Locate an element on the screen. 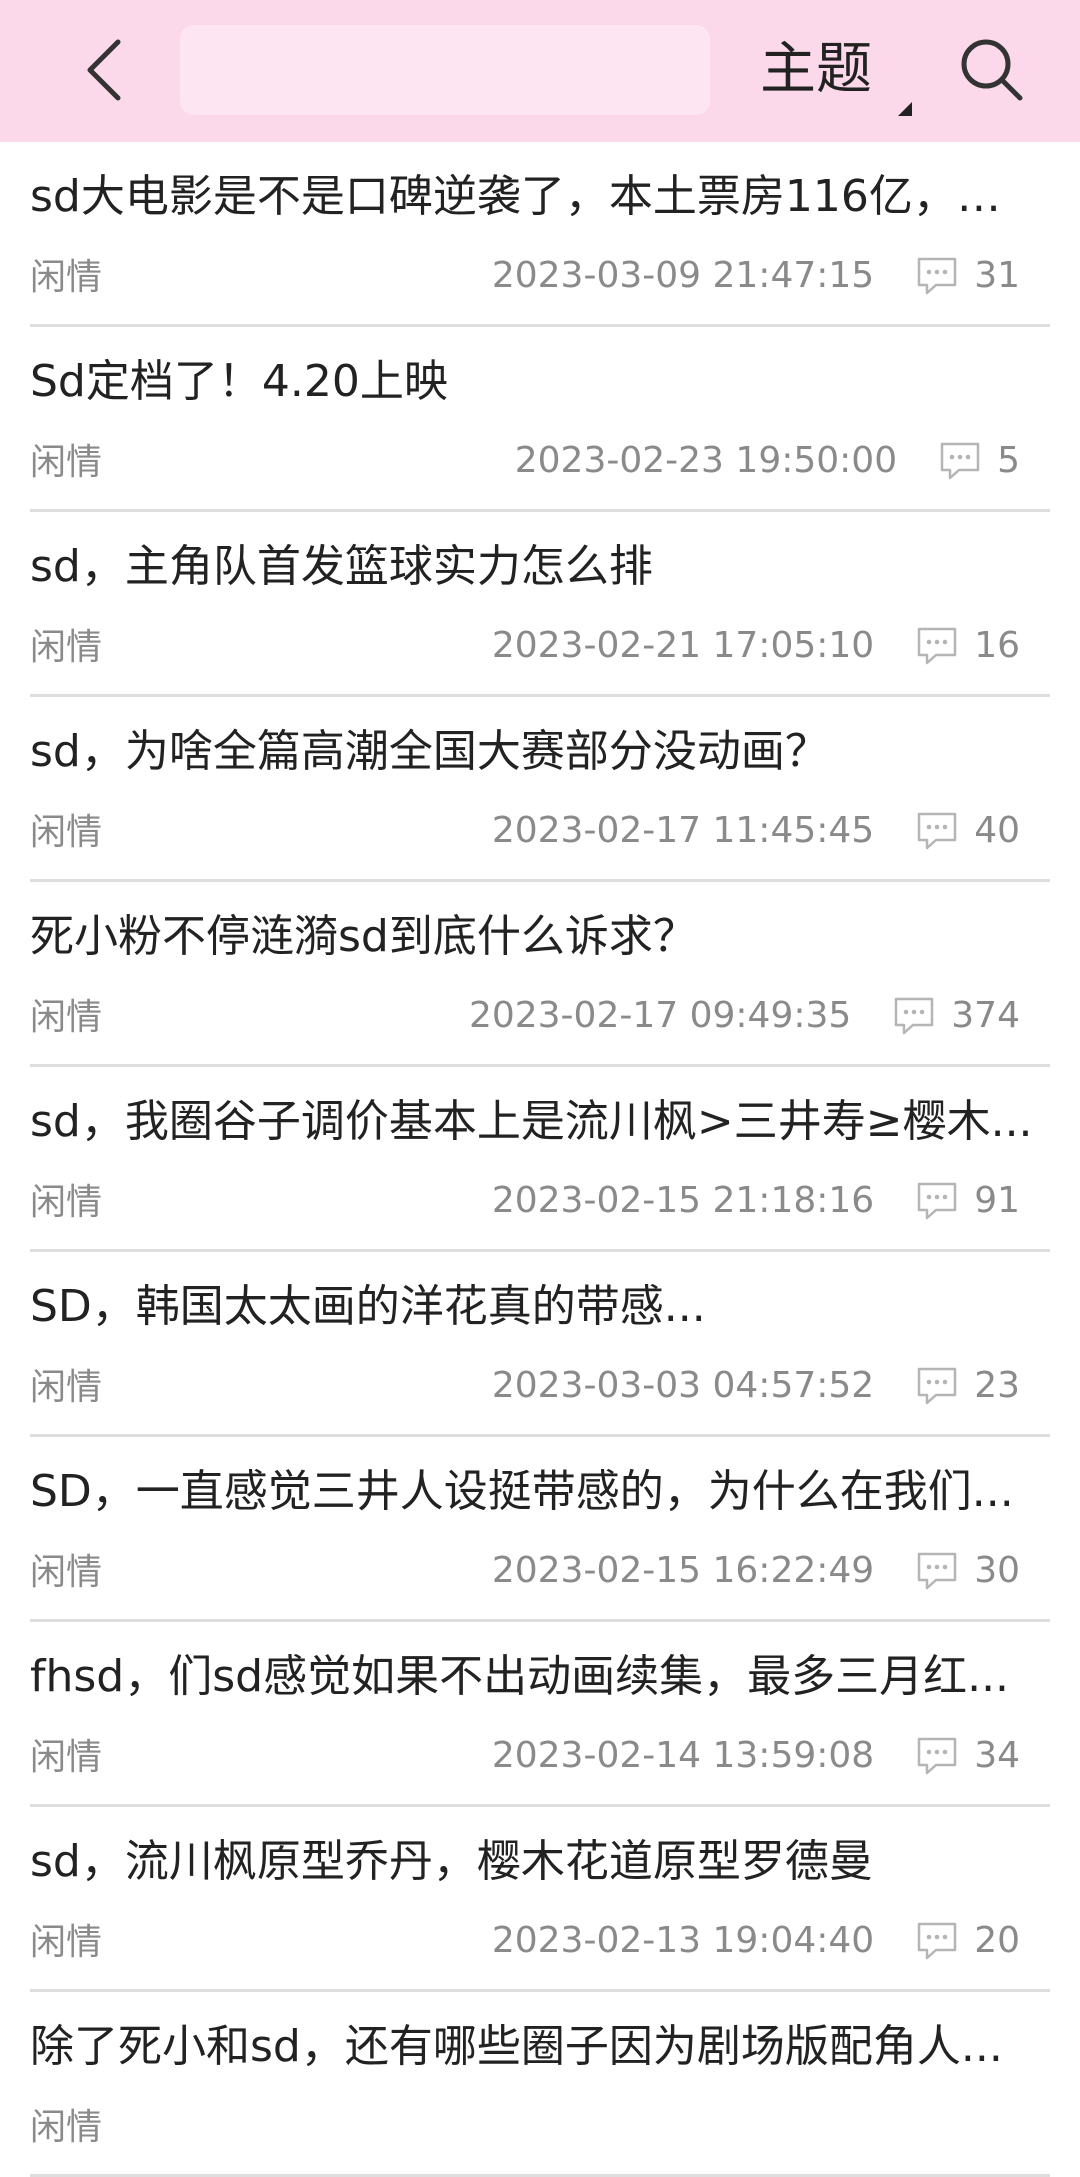  post-meta: 2023-02-21 17:05:10 16 is located at coordinates (756, 646).